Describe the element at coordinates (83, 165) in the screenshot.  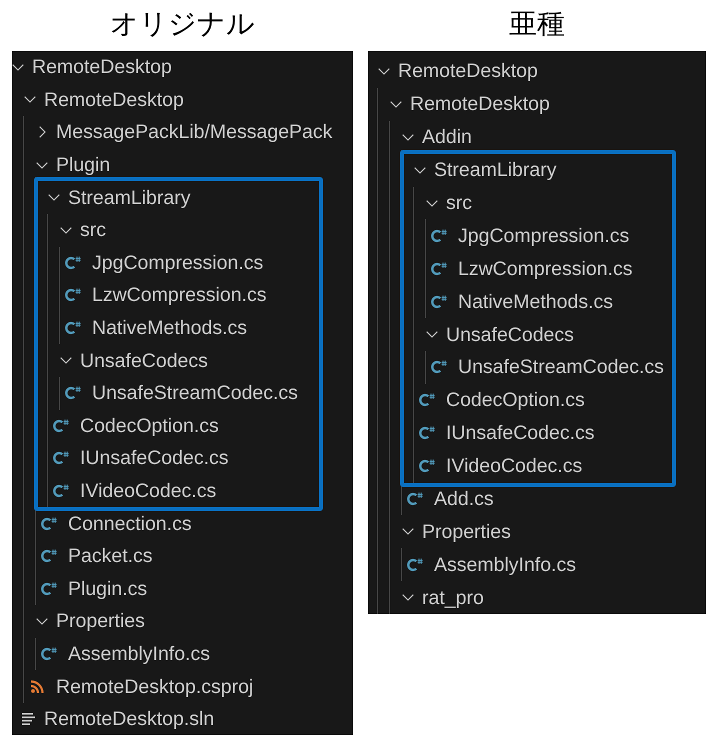
I see `folder-name: Plugin` at that location.